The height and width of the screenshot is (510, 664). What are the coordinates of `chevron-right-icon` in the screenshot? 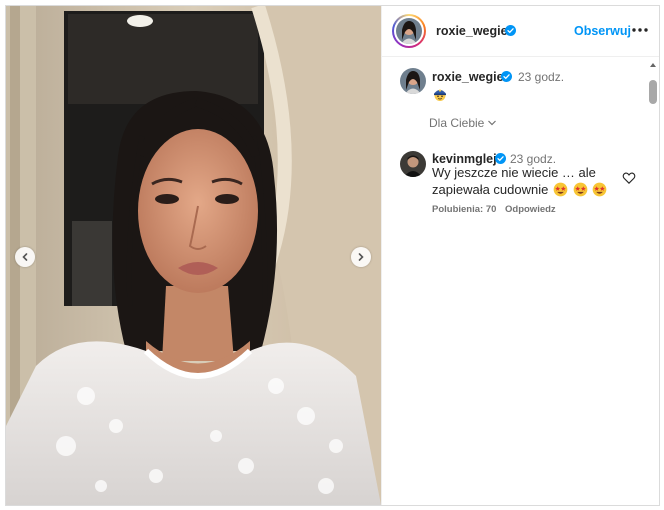 It's located at (361, 257).